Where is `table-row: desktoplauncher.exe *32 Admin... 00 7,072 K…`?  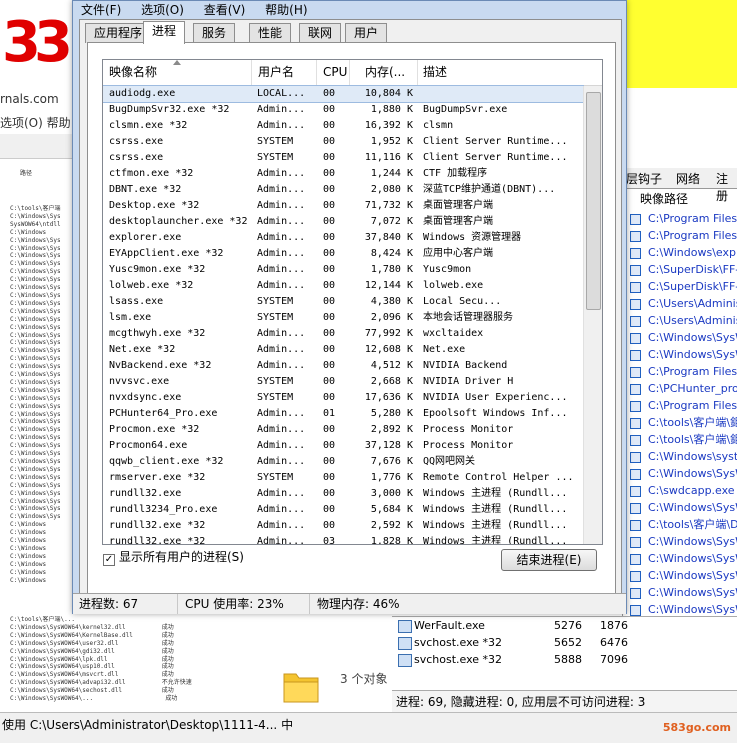
table-row: desktoplauncher.exe *32 Admin... 00 7,072 K… is located at coordinates (343, 222).